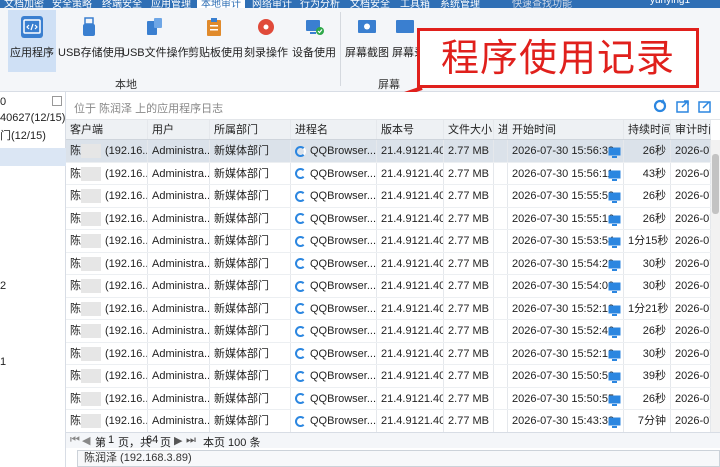 The height and width of the screenshot is (467, 720). Describe the element at coordinates (501, 398) in the screenshot. I see `cell-proc-id` at that location.